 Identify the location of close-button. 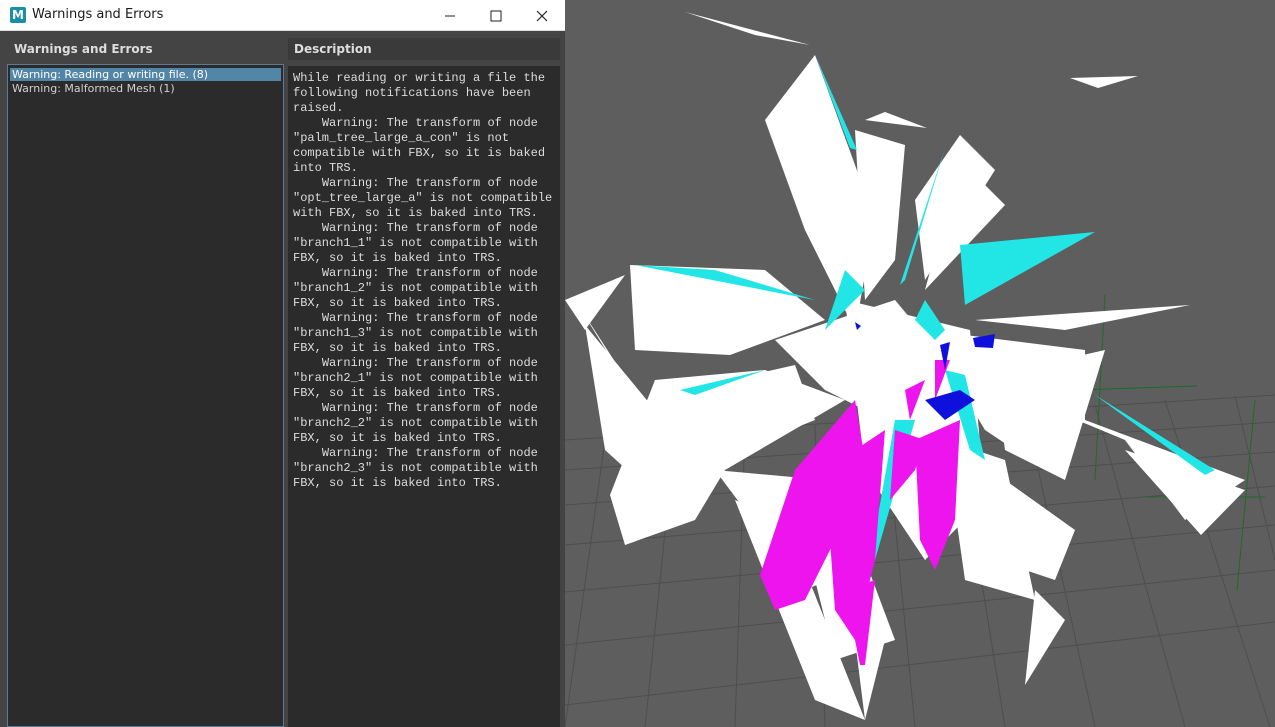
(542, 15).